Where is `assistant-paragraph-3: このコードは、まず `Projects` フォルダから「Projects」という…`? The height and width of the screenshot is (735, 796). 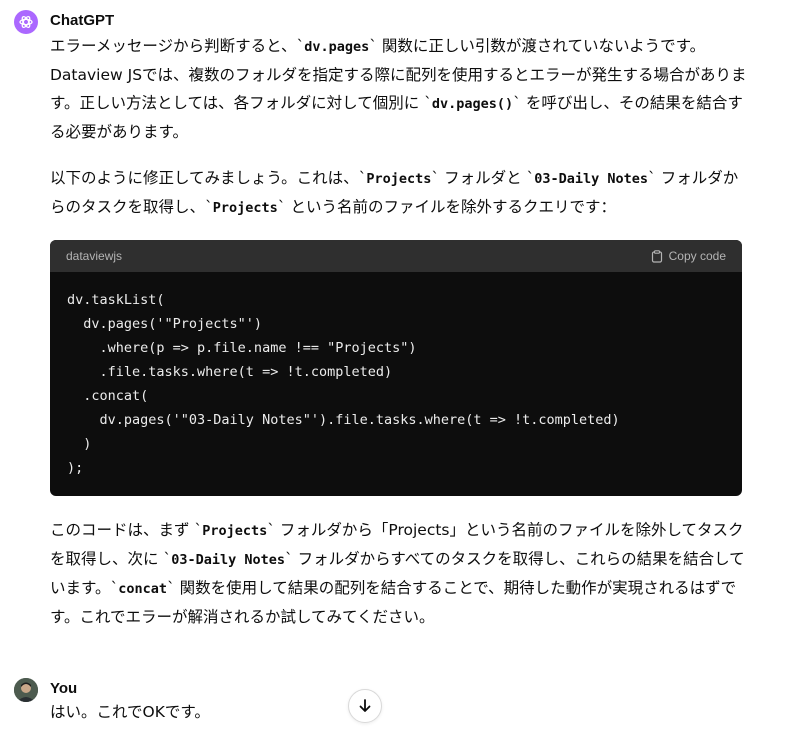 assistant-paragraph-3: このコードは、まず `Projects` フォルダから「Projects」という… is located at coordinates (397, 573).